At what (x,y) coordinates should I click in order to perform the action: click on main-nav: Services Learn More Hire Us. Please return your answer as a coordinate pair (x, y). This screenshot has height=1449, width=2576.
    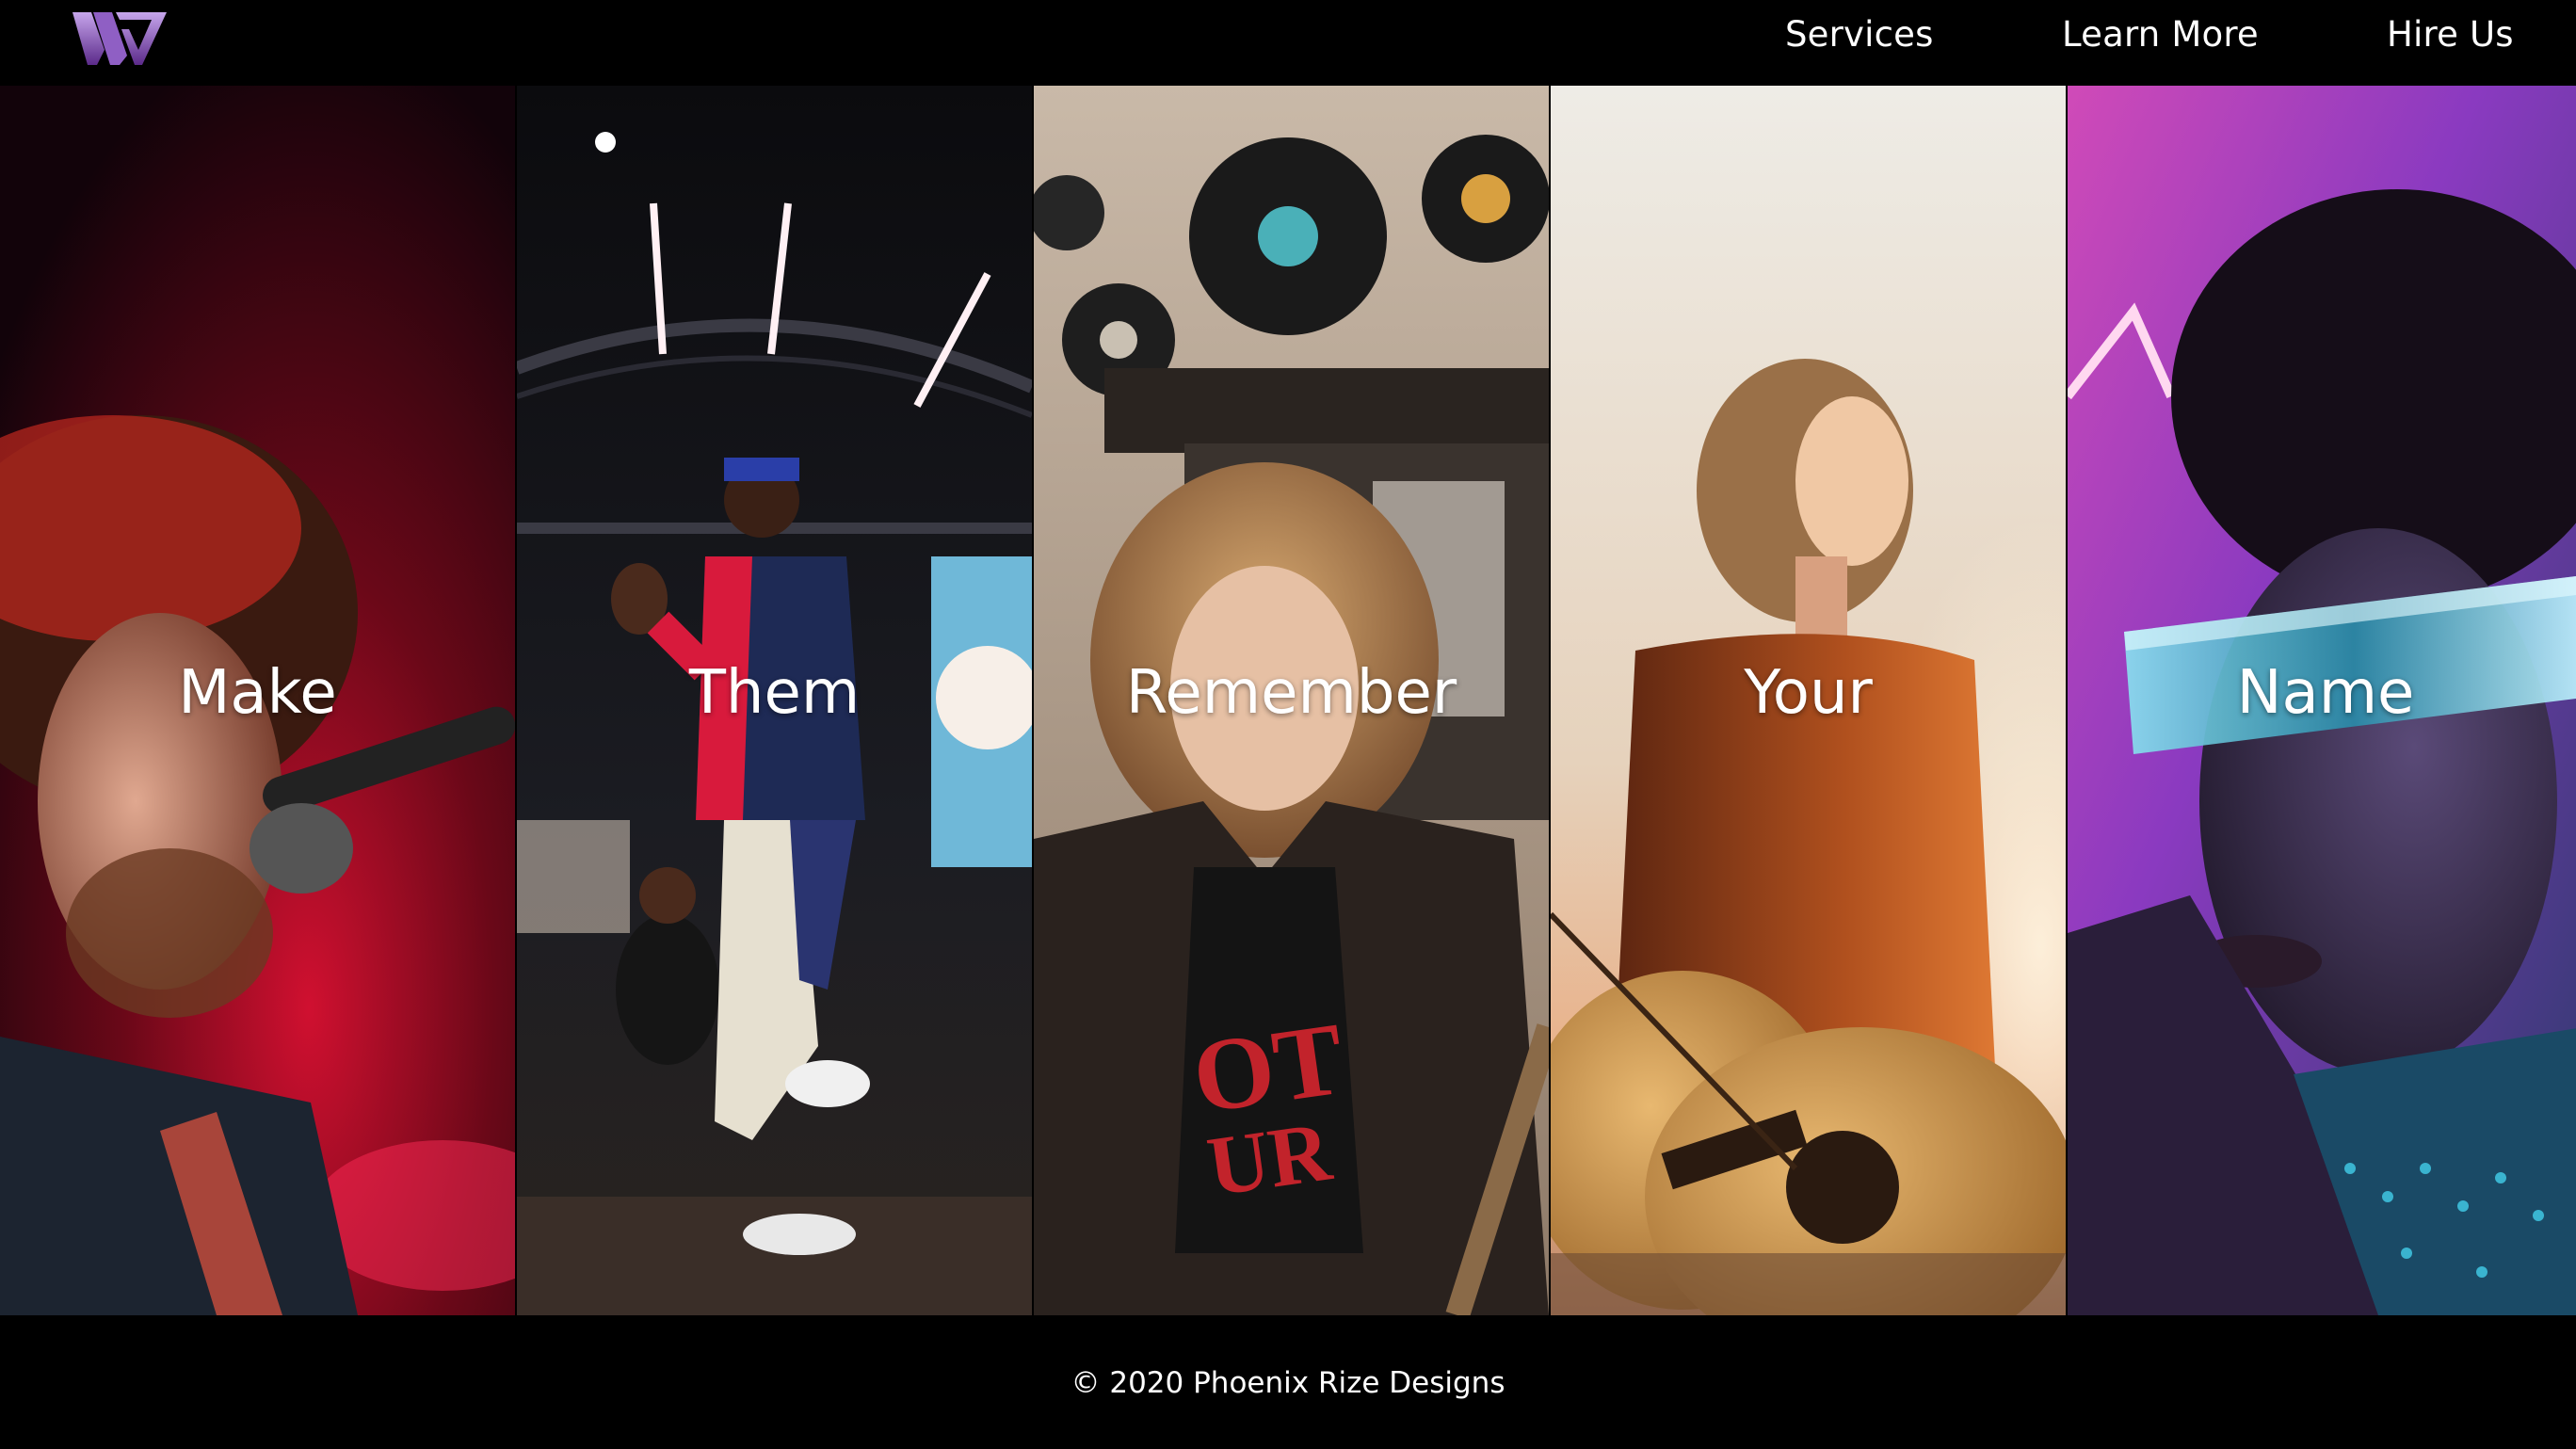
    Looking at the image, I should click on (1288, 35).